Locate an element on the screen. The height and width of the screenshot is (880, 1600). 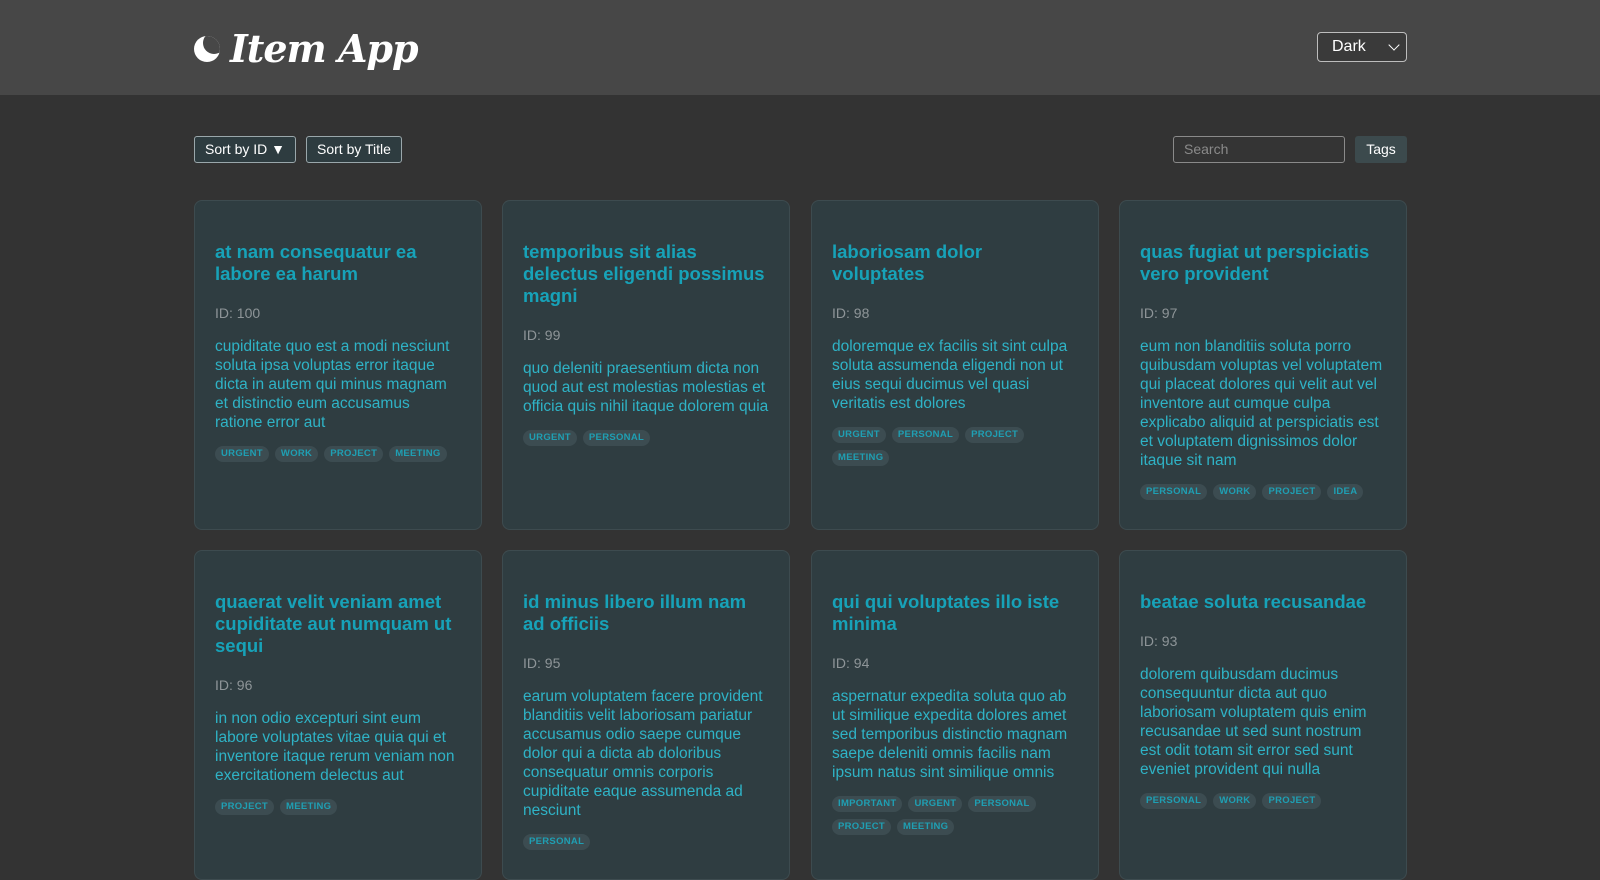
sort-by-id-button: Sort by ID ▼ is located at coordinates (245, 149).